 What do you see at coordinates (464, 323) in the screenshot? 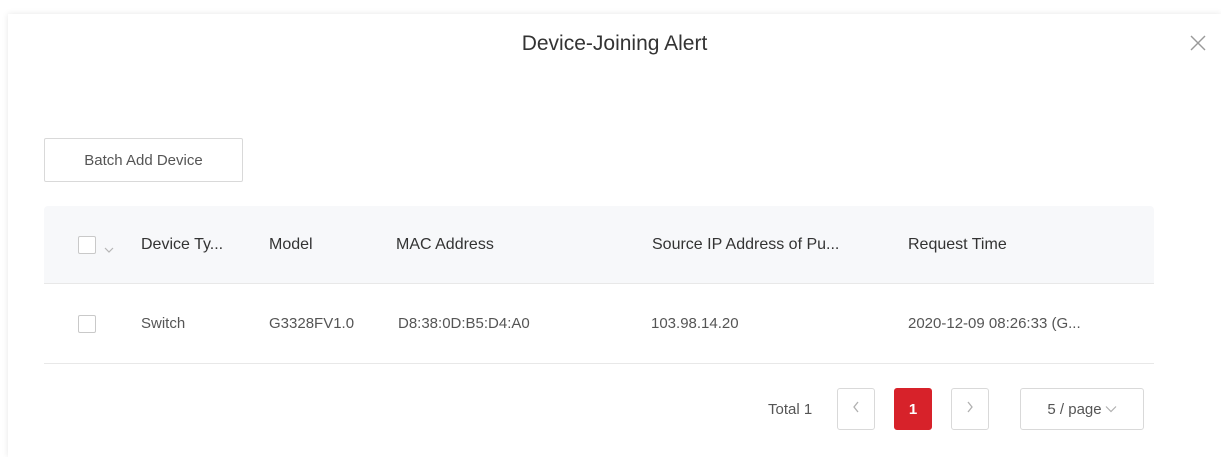
I see `cell-mac-address: D8:38:0D:B5:D4:A0` at bounding box center [464, 323].